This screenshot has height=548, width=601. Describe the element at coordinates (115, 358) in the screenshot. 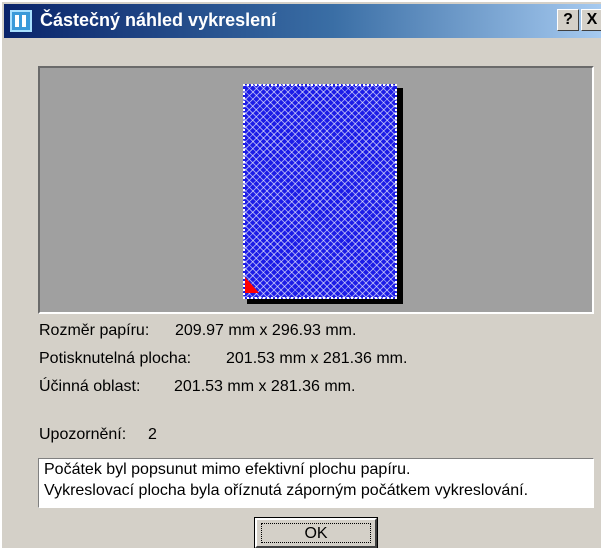

I see `printable-area-label: Potisknutelná plocha:` at that location.